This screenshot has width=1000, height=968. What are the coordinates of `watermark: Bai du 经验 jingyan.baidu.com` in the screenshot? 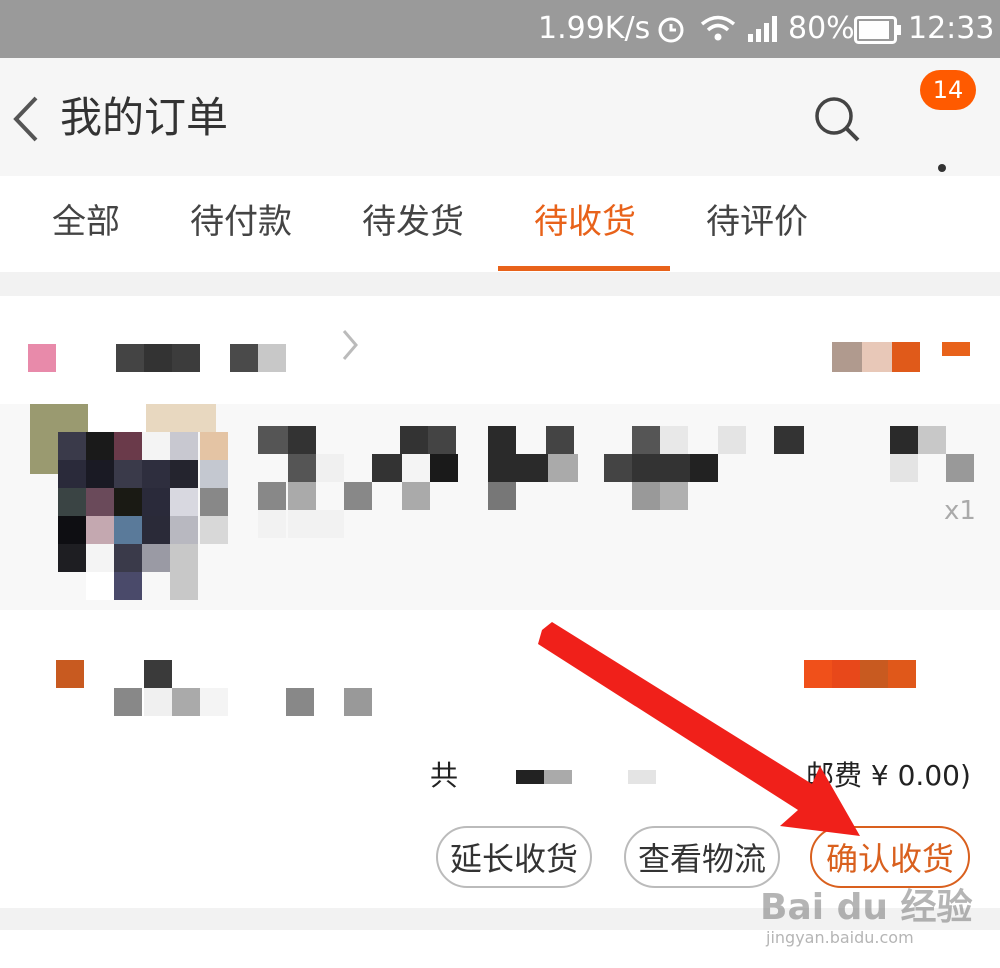 It's located at (866, 912).